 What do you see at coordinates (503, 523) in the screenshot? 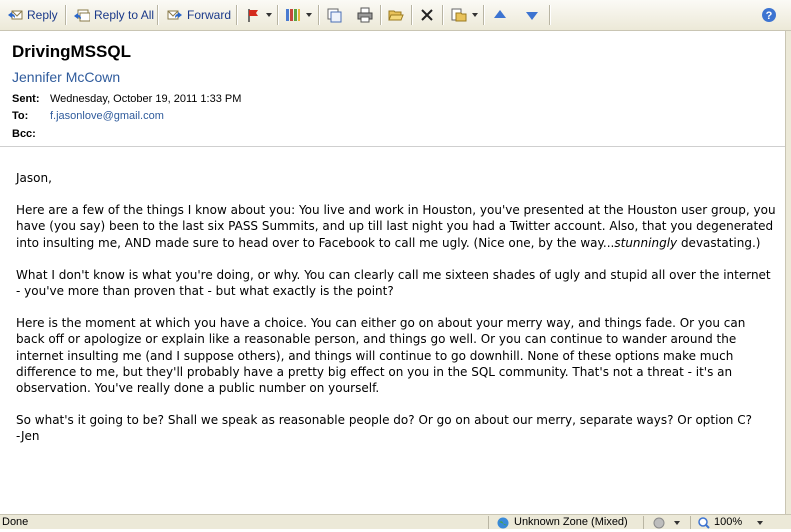
I see `globe-icon` at bounding box center [503, 523].